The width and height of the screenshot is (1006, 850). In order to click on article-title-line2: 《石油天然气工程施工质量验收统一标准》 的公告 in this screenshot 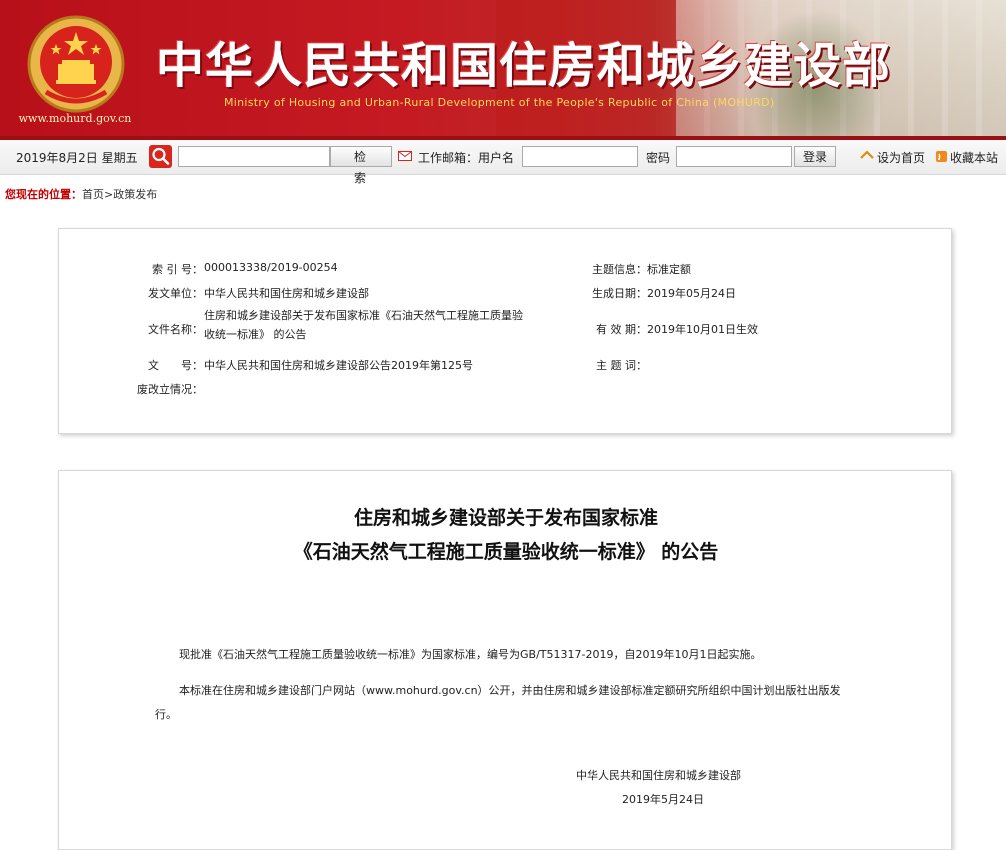, I will do `click(506, 552)`.